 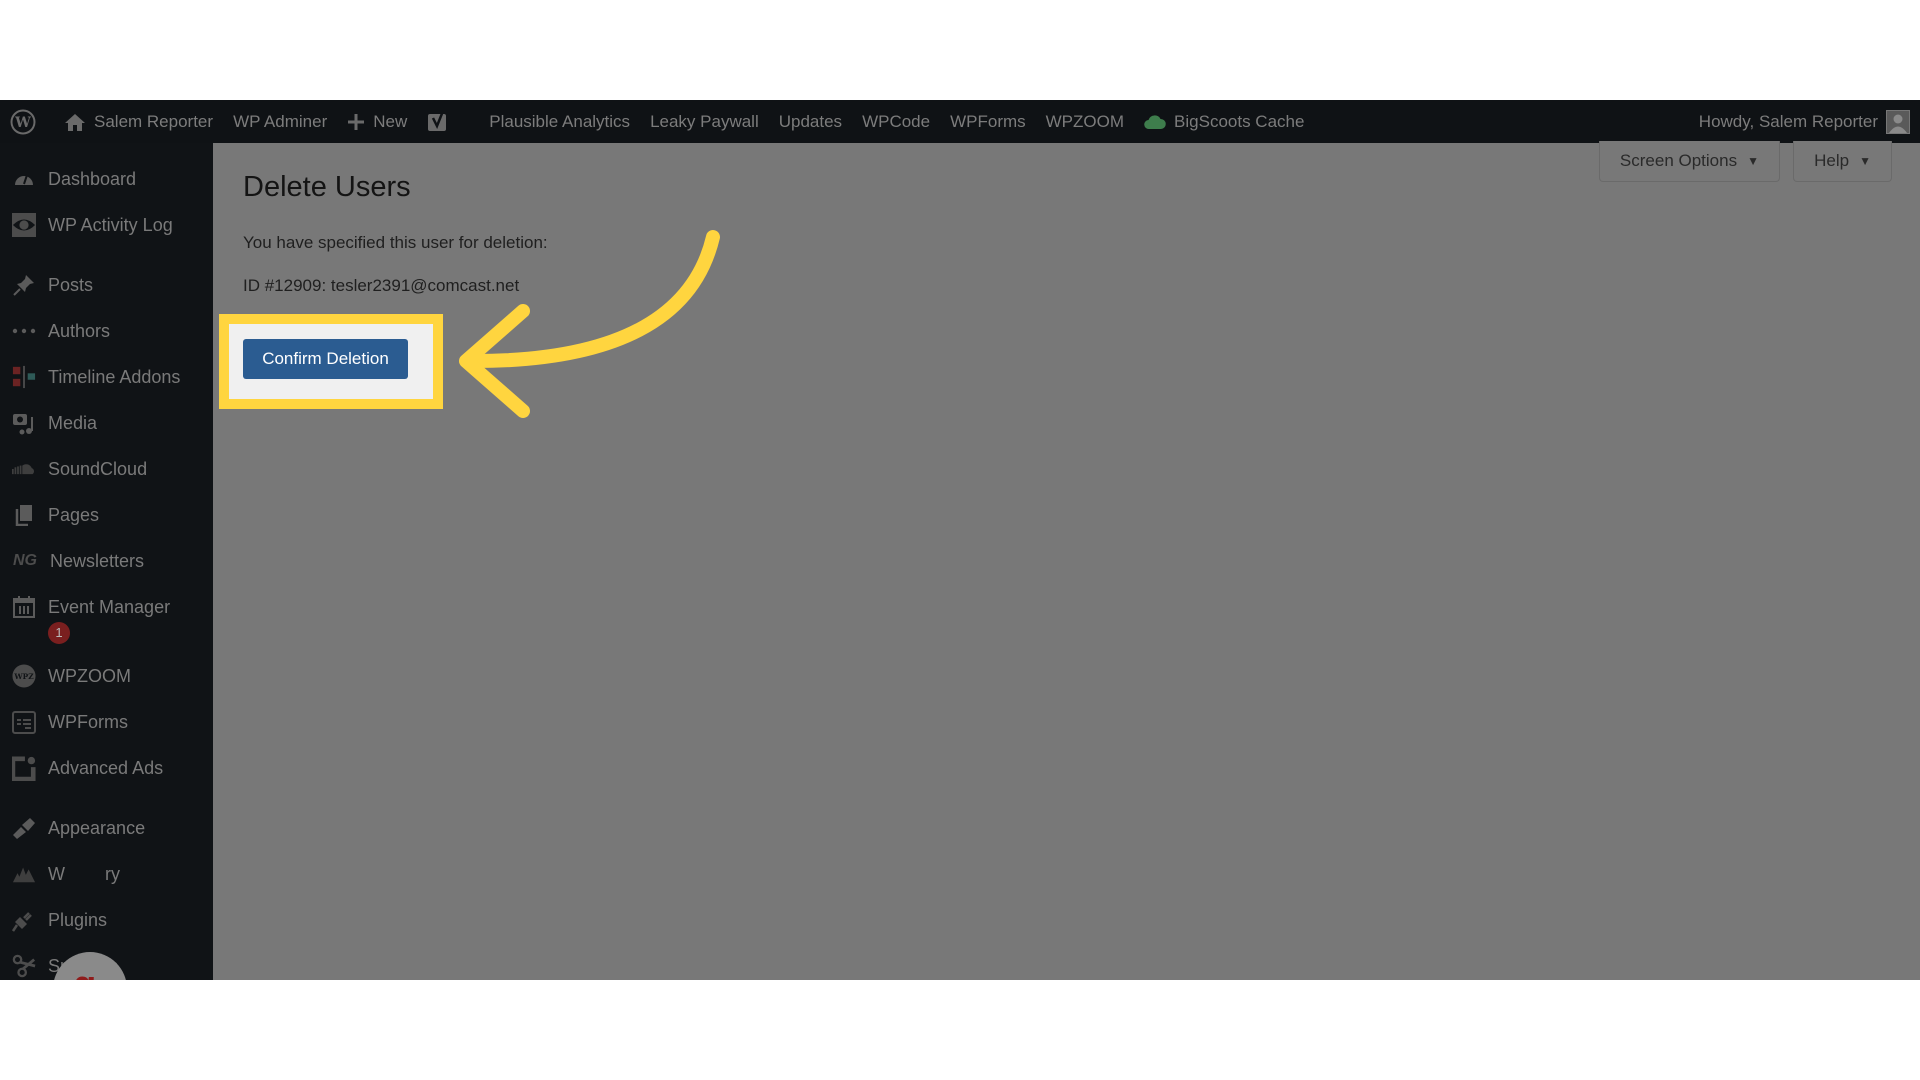 I want to click on sidebar-item-media: Media, so click(x=48, y=423).